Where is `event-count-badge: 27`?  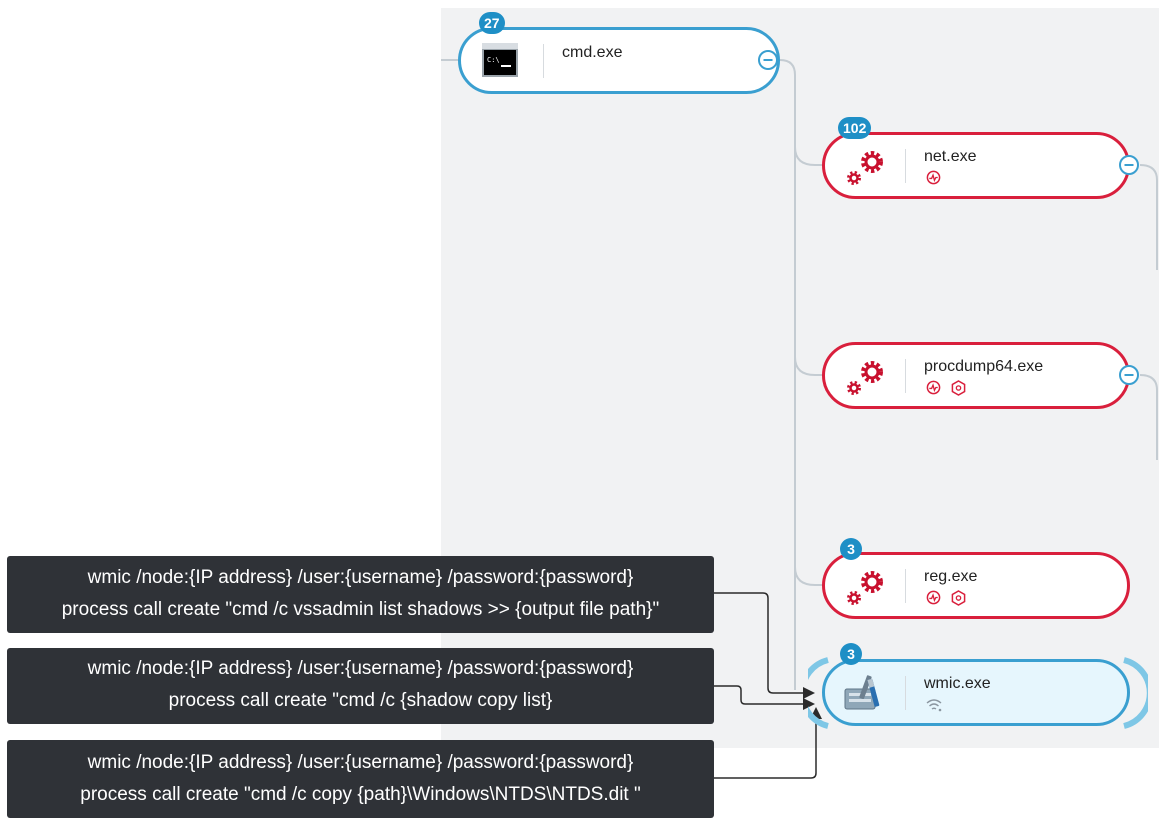
event-count-badge: 27 is located at coordinates (492, 23).